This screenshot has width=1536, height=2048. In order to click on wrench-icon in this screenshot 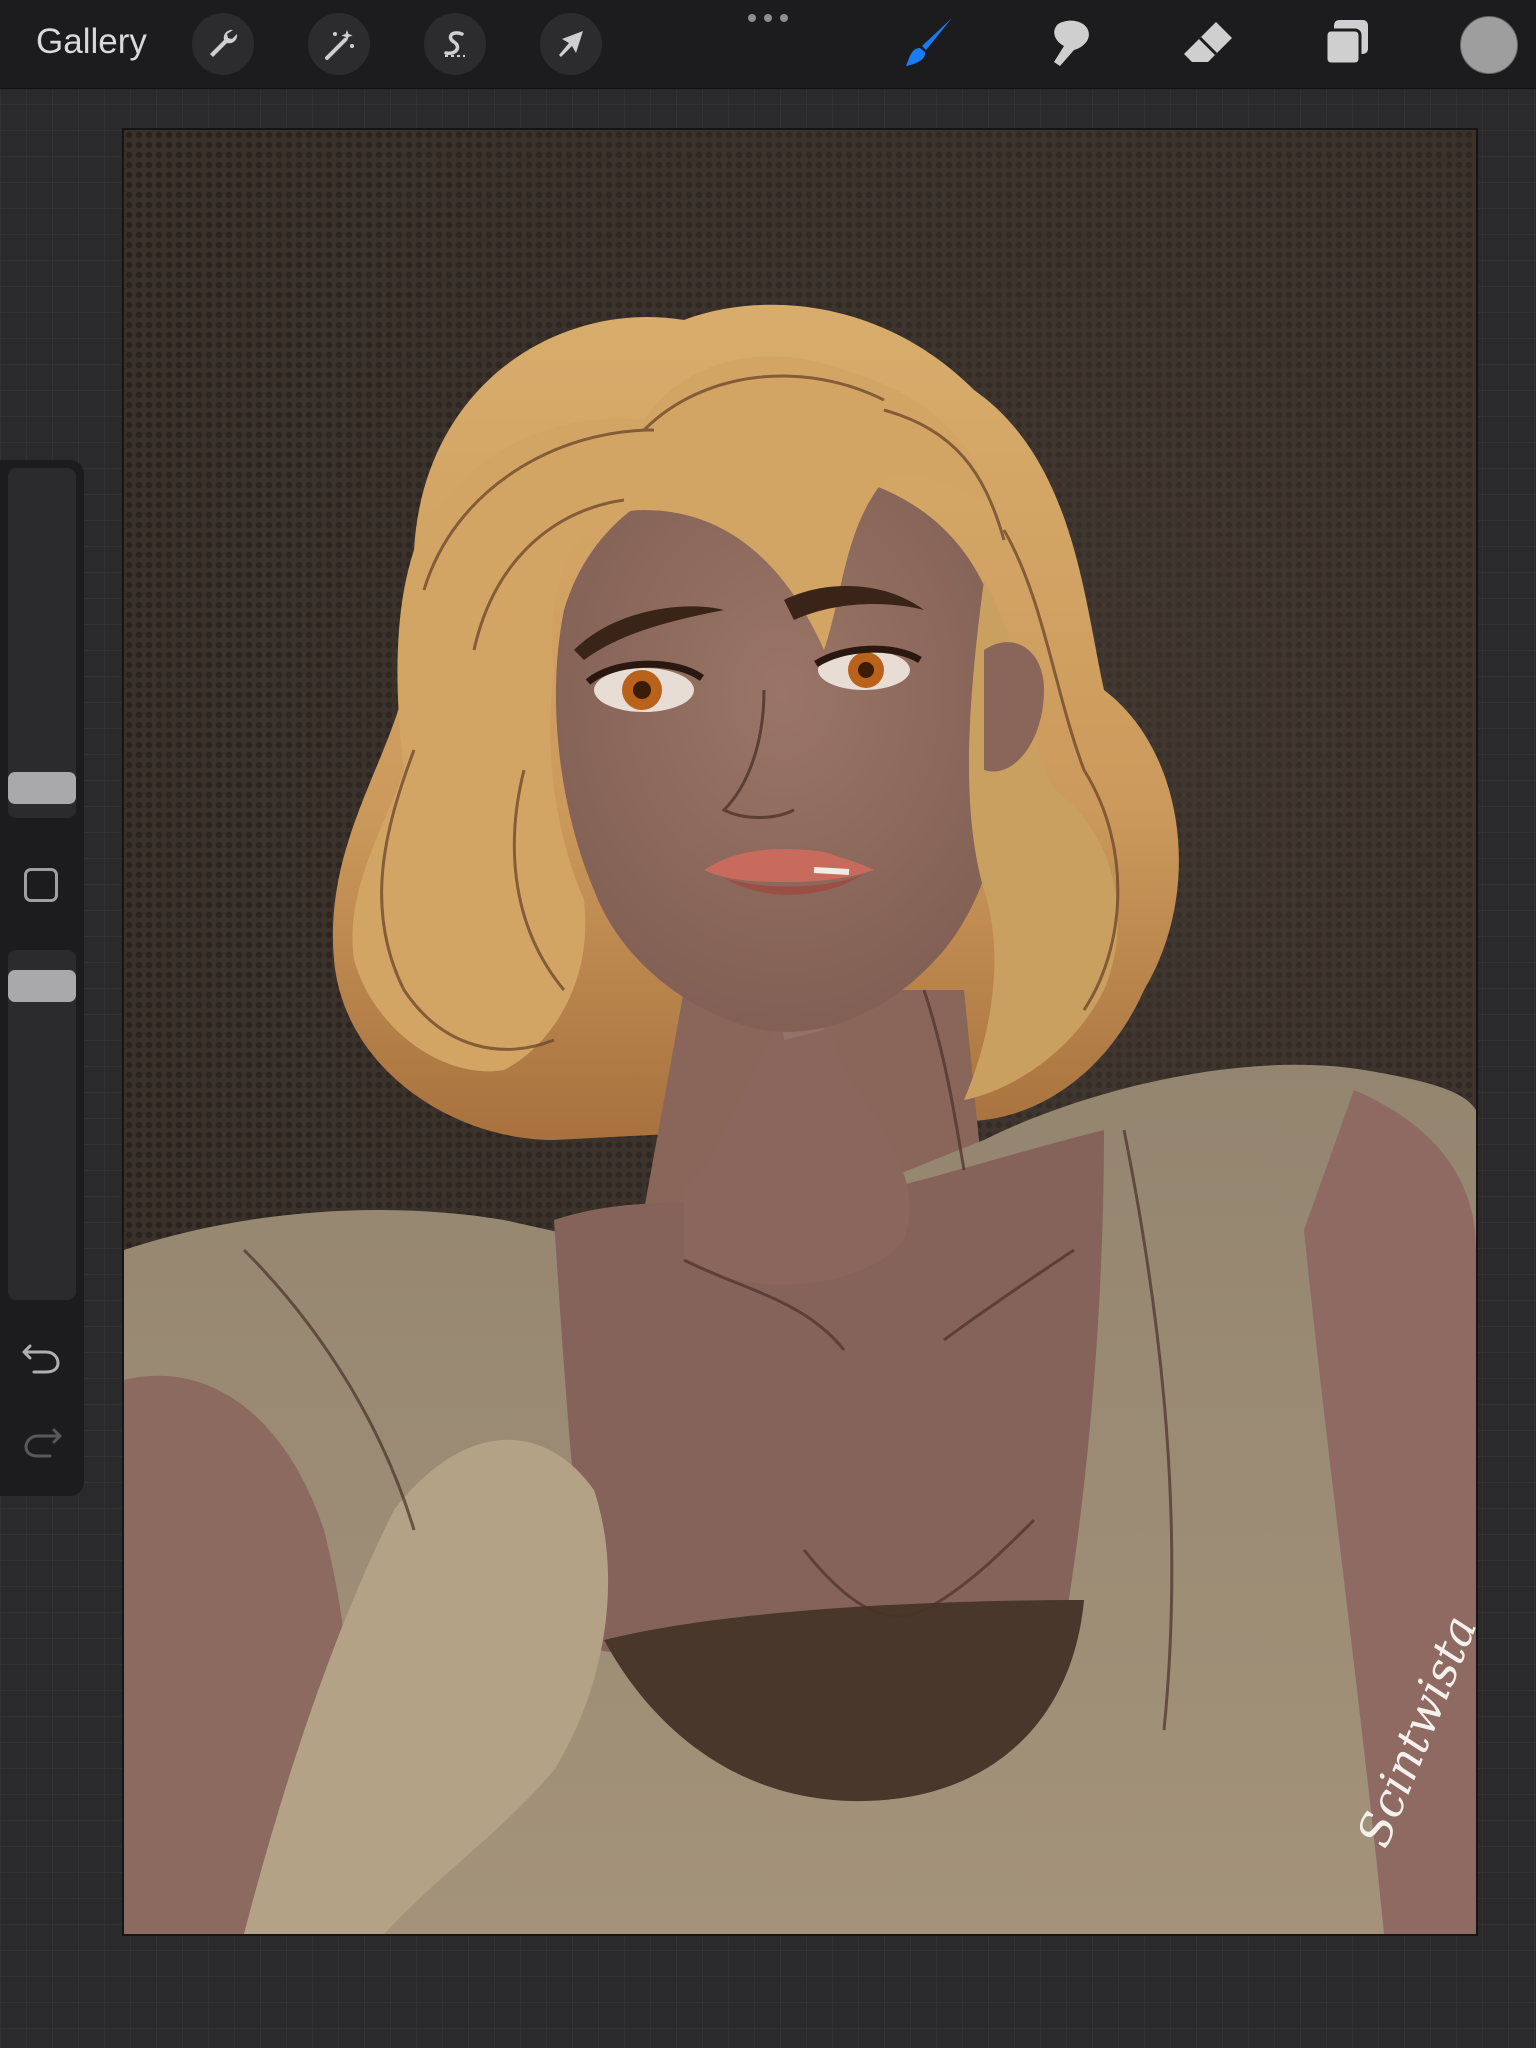, I will do `click(224, 43)`.